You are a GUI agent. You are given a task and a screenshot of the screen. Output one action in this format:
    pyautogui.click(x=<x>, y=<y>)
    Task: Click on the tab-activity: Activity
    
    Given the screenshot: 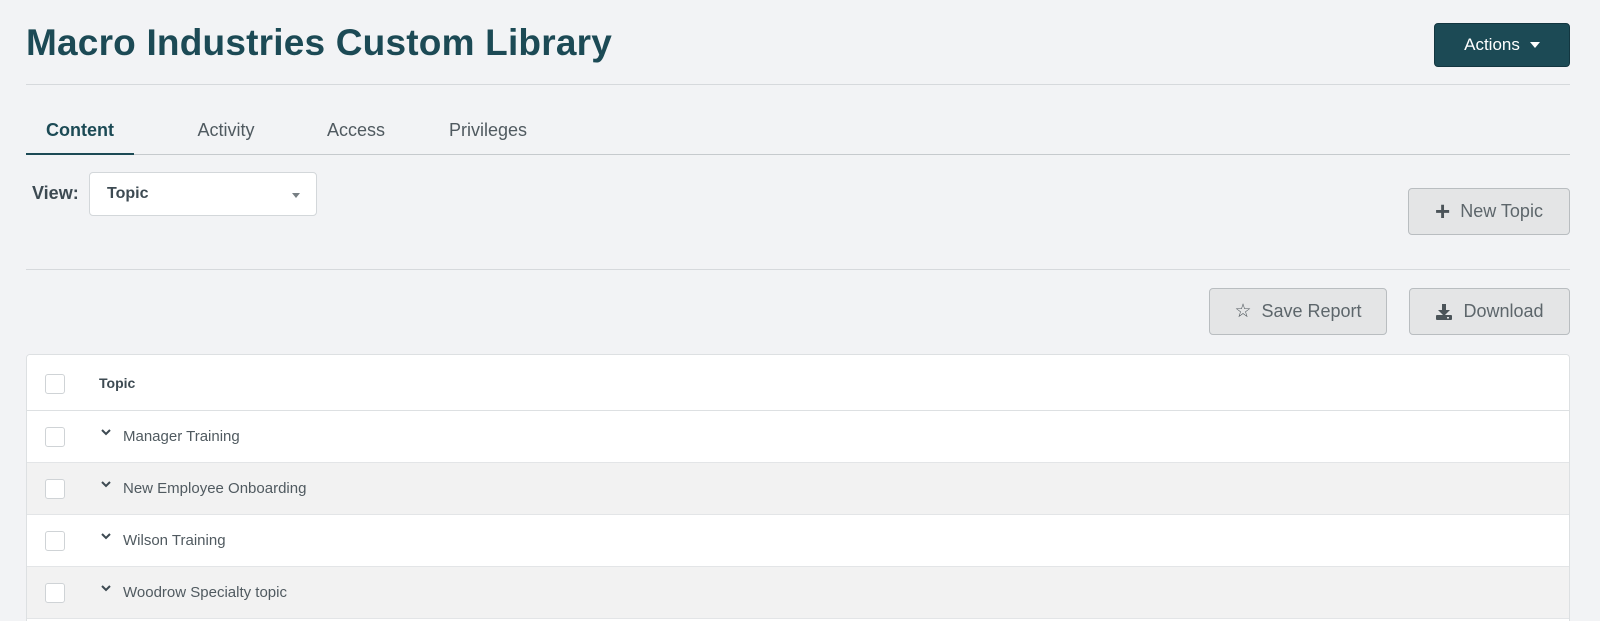 What is the action you would take?
    pyautogui.click(x=226, y=132)
    